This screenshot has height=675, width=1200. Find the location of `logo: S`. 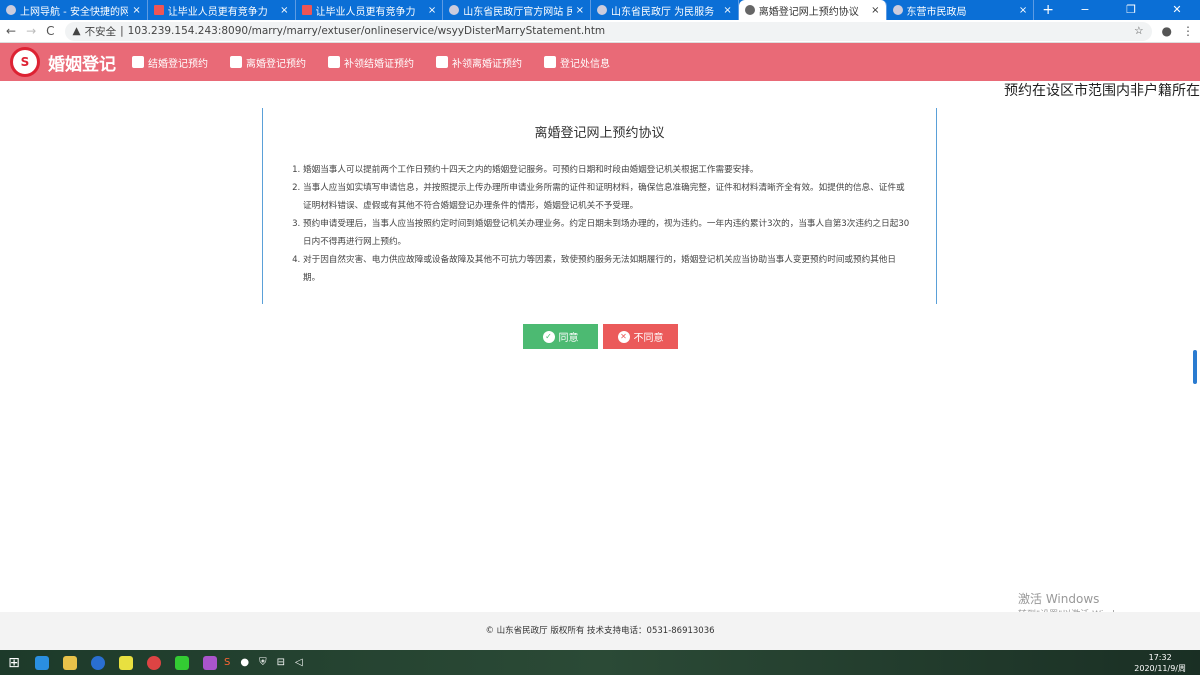

logo: S is located at coordinates (25, 62).